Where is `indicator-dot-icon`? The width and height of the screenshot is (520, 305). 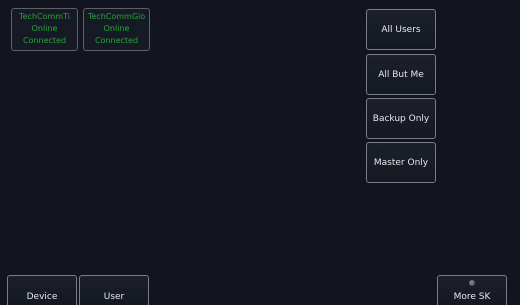 indicator-dot-icon is located at coordinates (472, 283).